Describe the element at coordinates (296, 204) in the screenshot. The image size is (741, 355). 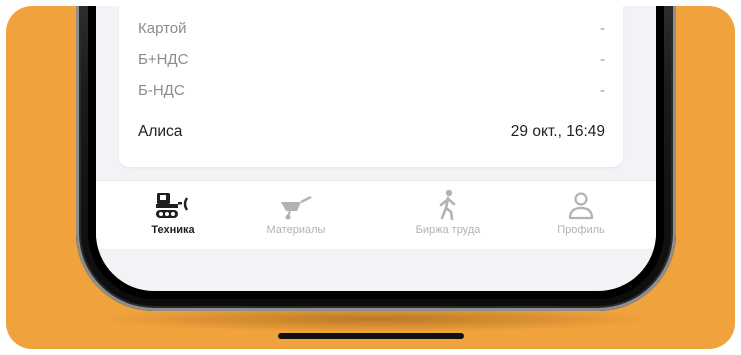
I see `wheelbarrow-icon` at that location.